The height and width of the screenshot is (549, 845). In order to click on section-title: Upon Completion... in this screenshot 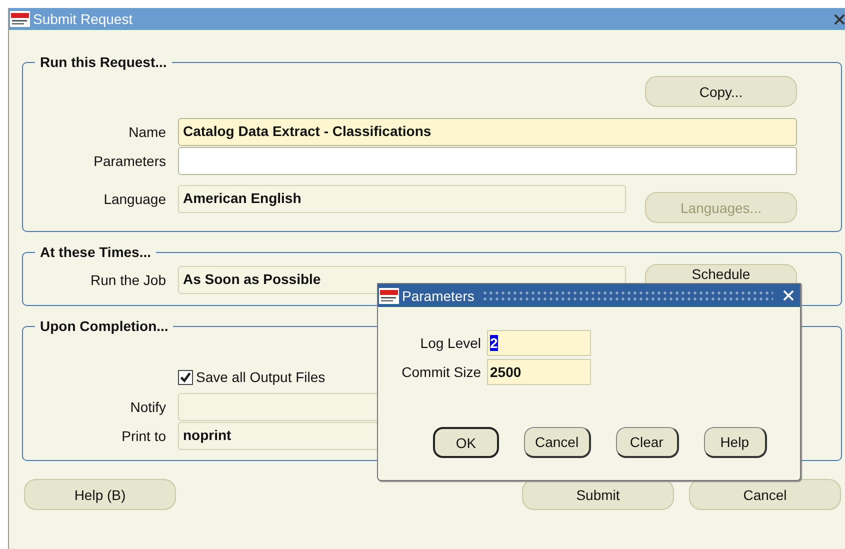, I will do `click(104, 326)`.